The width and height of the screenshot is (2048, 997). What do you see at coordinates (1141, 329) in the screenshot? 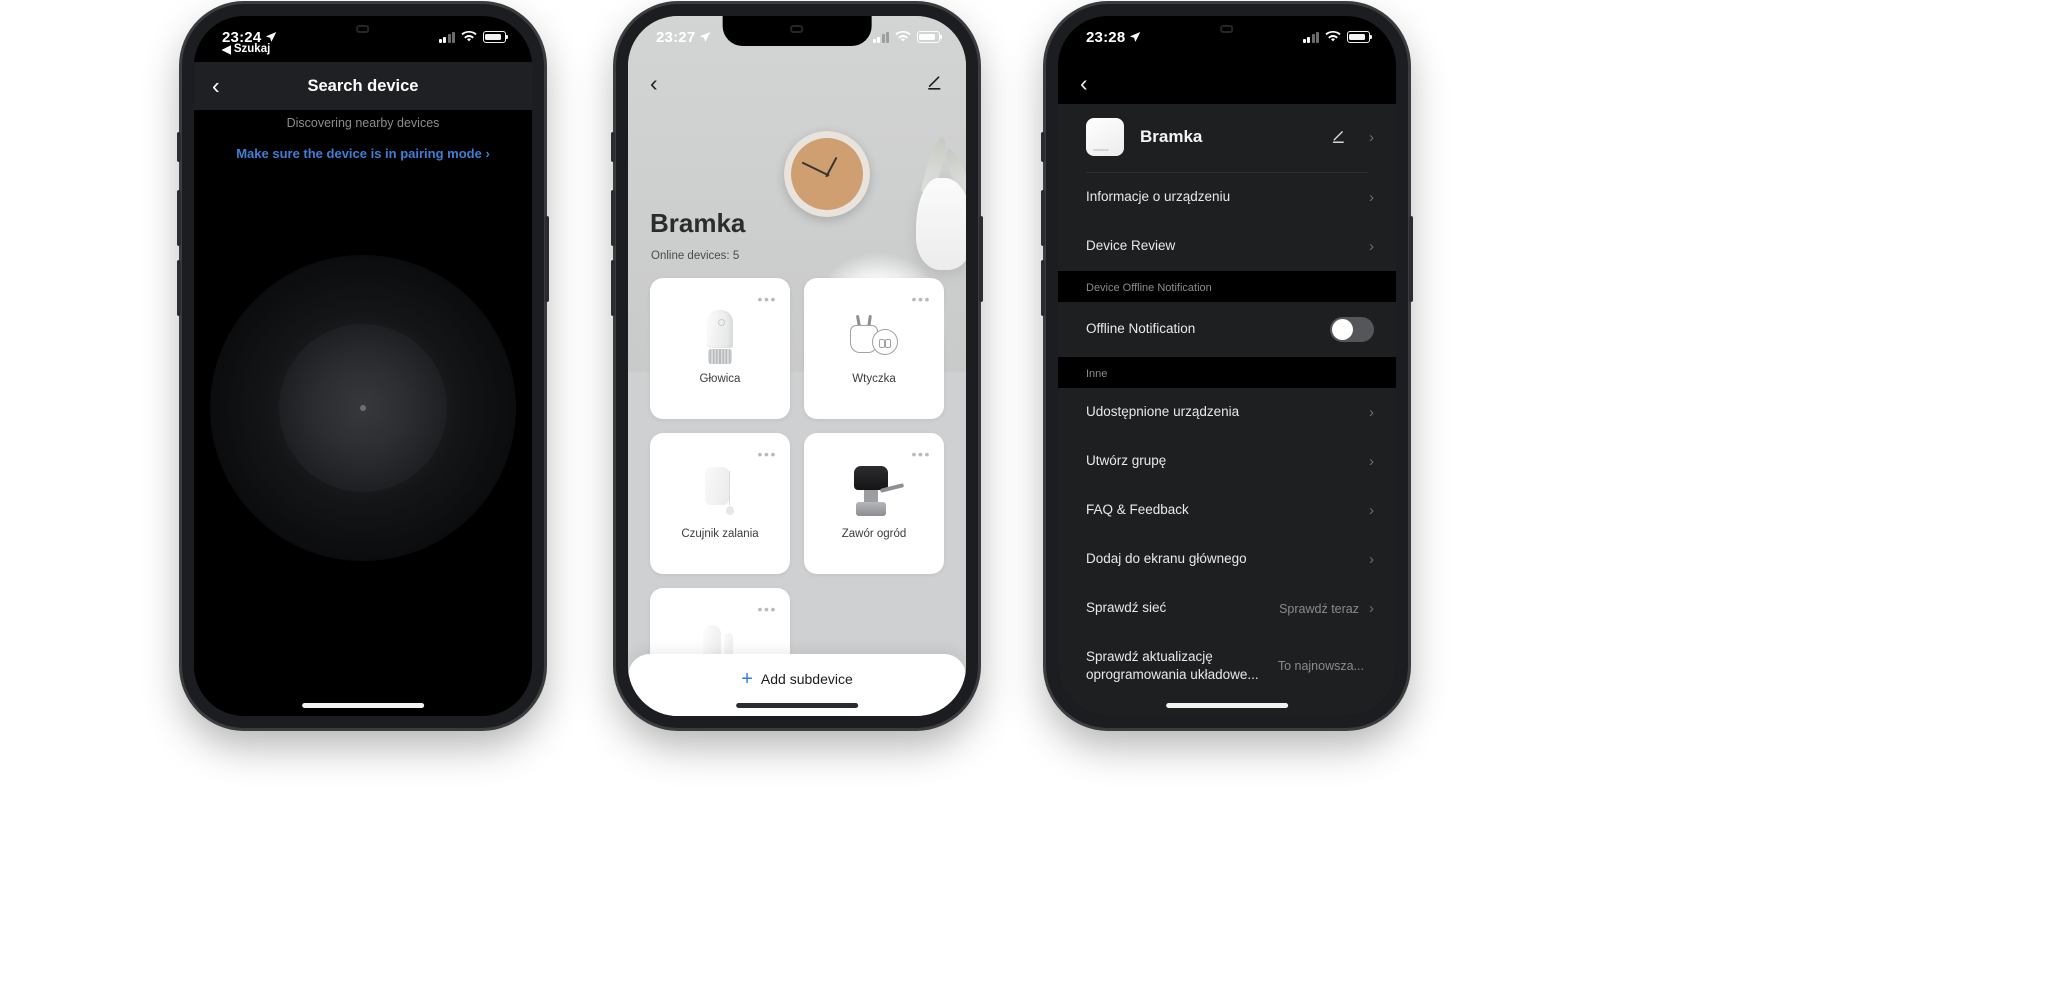
I see `row-label: Offline Notification` at bounding box center [1141, 329].